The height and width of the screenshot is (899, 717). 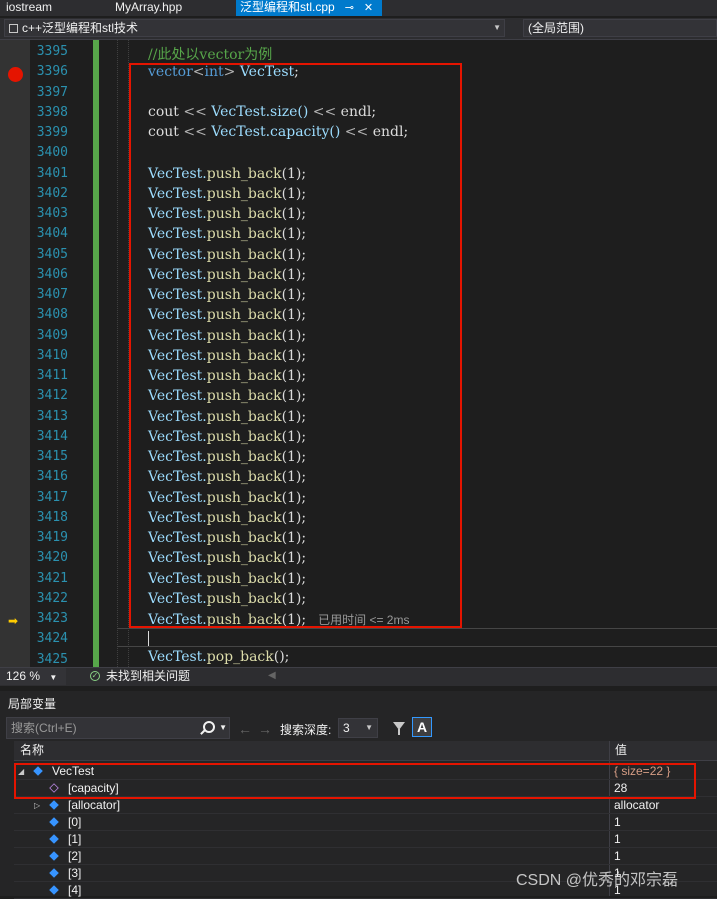 What do you see at coordinates (15, 353) in the screenshot?
I see `glyph-margin` at bounding box center [15, 353].